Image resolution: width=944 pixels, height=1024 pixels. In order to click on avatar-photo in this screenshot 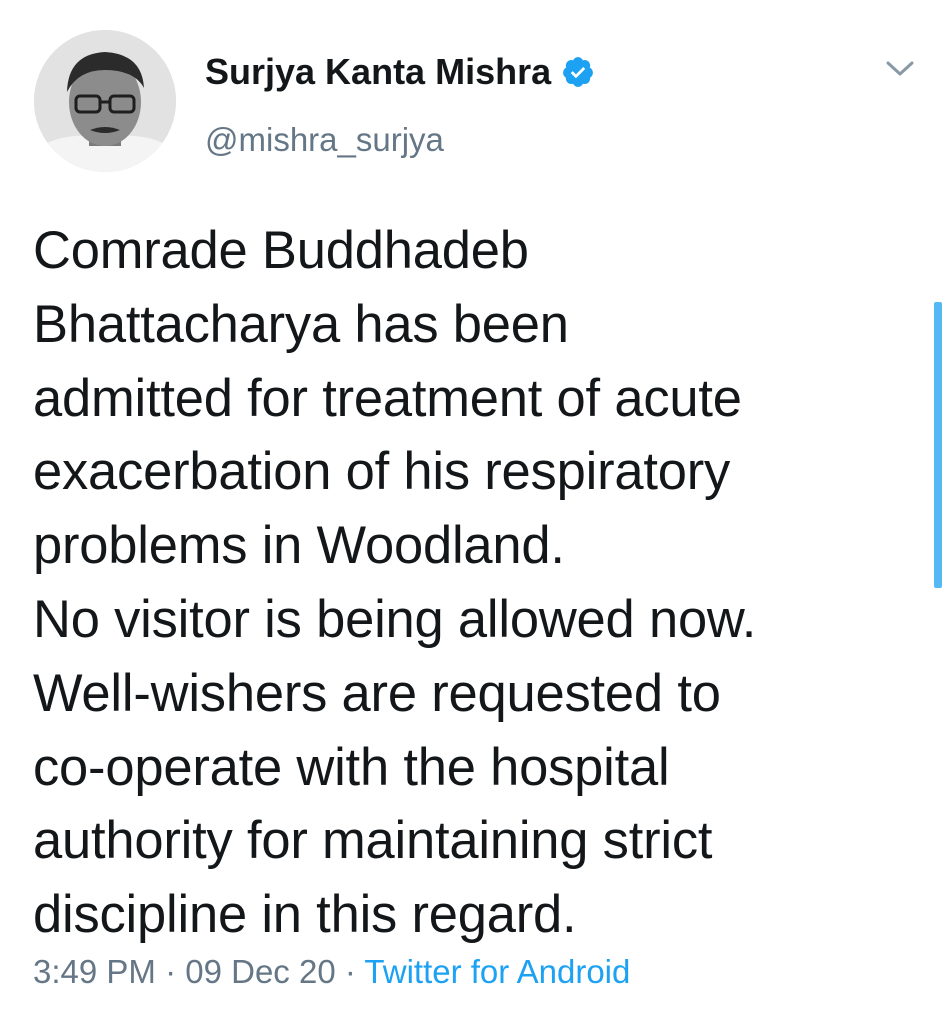, I will do `click(105, 101)`.